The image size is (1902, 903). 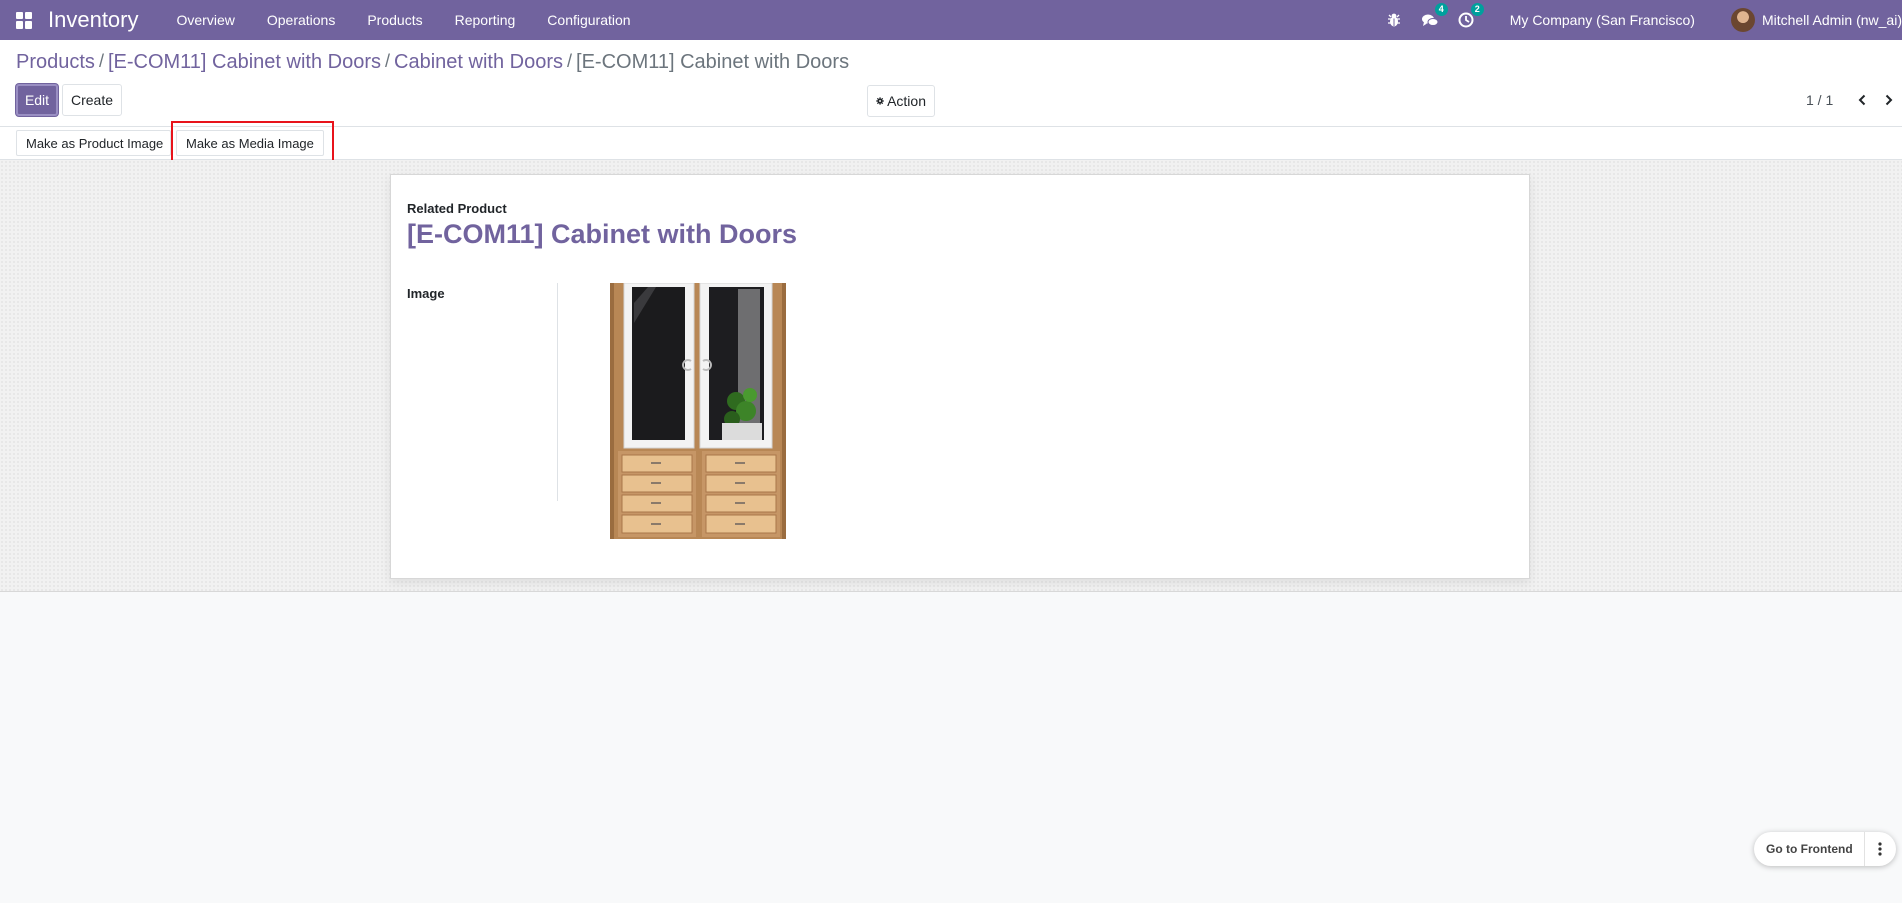 I want to click on go-to-frontend-button: Go to Frontend, so click(x=1809, y=849).